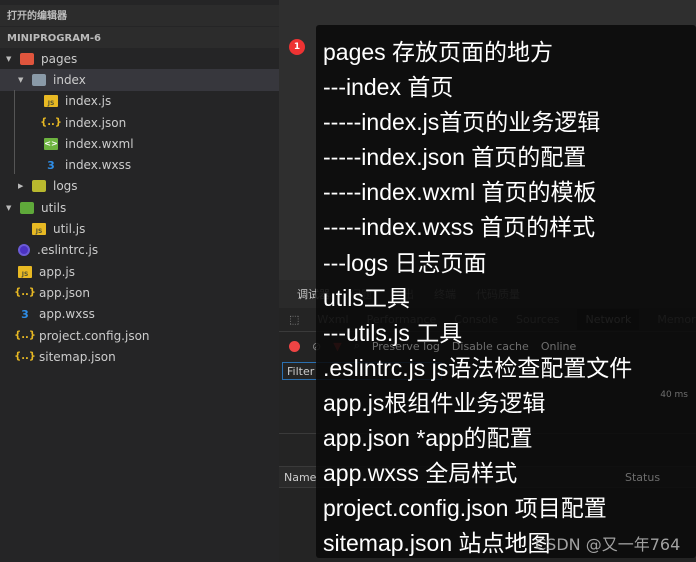 The width and height of the screenshot is (696, 562). What do you see at coordinates (68, 250) in the screenshot?
I see `tree-item-label: .eslintrc.js` at bounding box center [68, 250].